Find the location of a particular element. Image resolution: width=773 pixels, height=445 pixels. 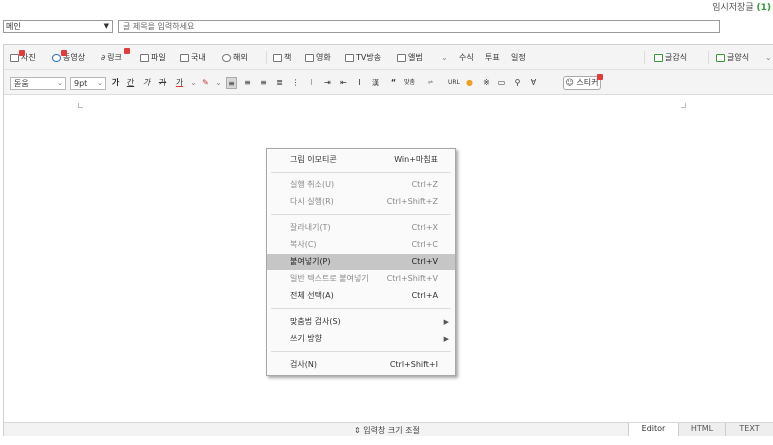

menu-item-emoji-picker: 그림 이모티콘 Win+마침표 is located at coordinates (361, 160).